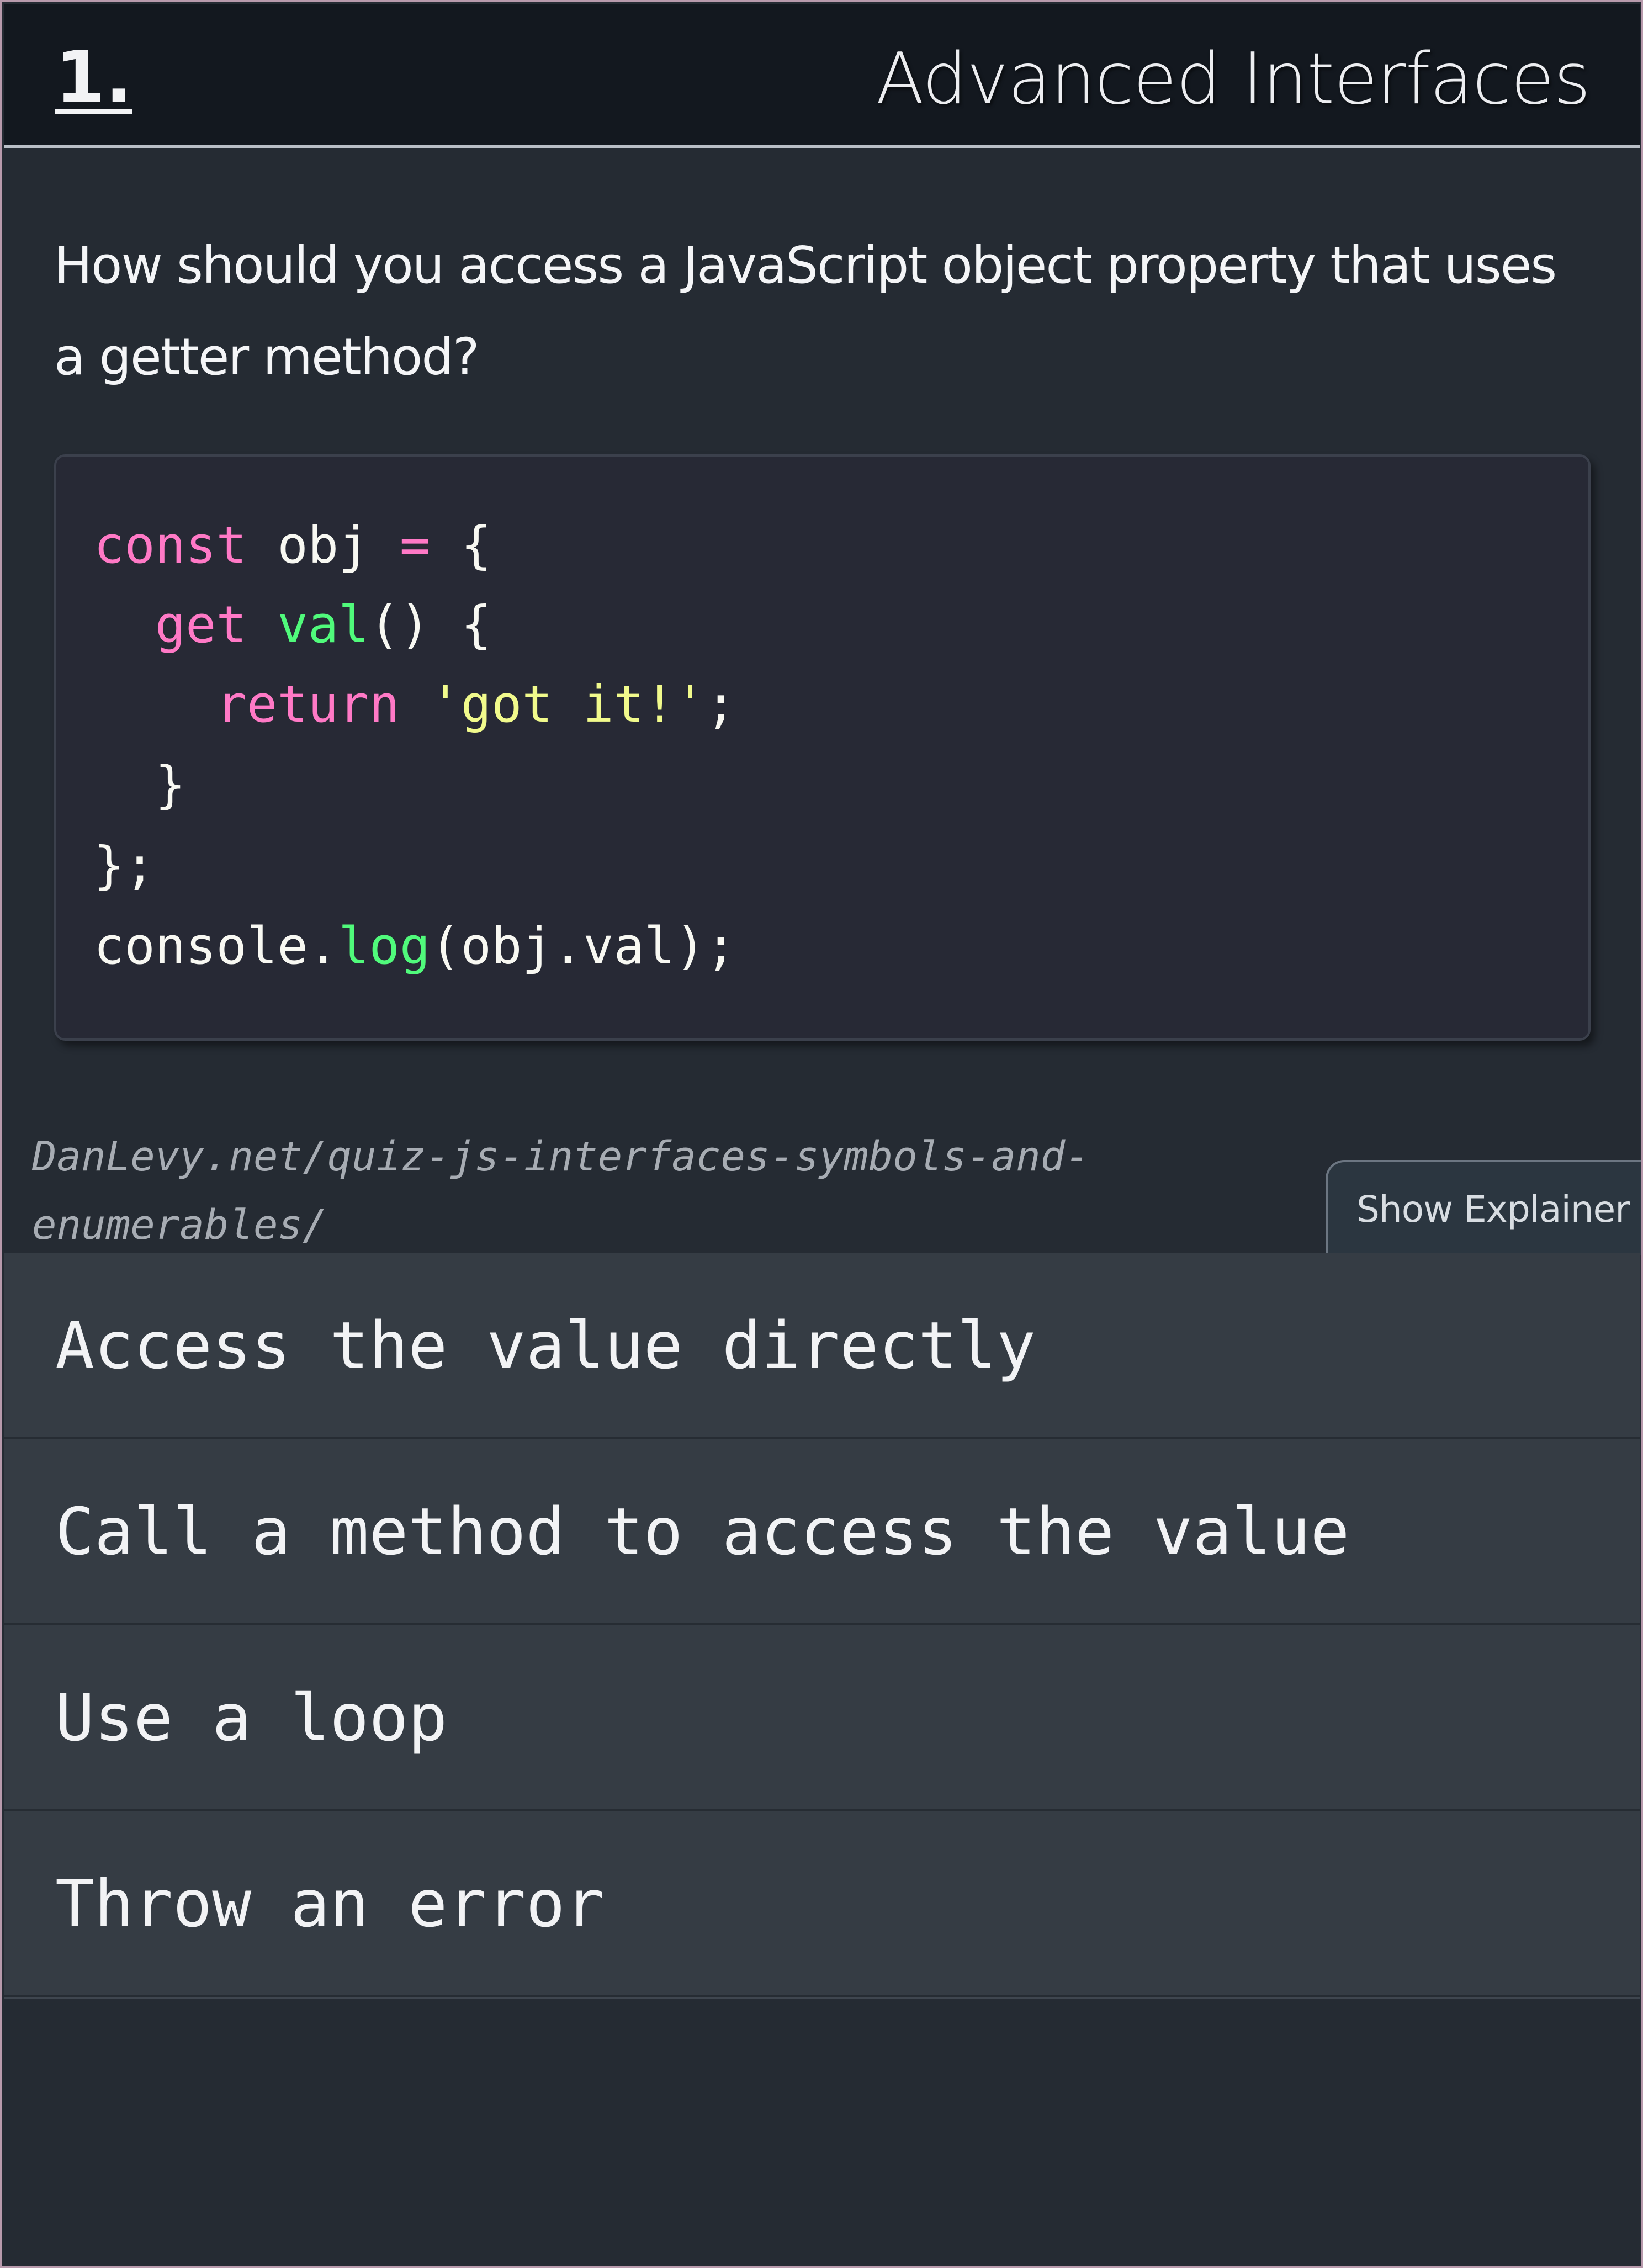  I want to click on show-explainer-button: Show Explainer, so click(1484, 1207).